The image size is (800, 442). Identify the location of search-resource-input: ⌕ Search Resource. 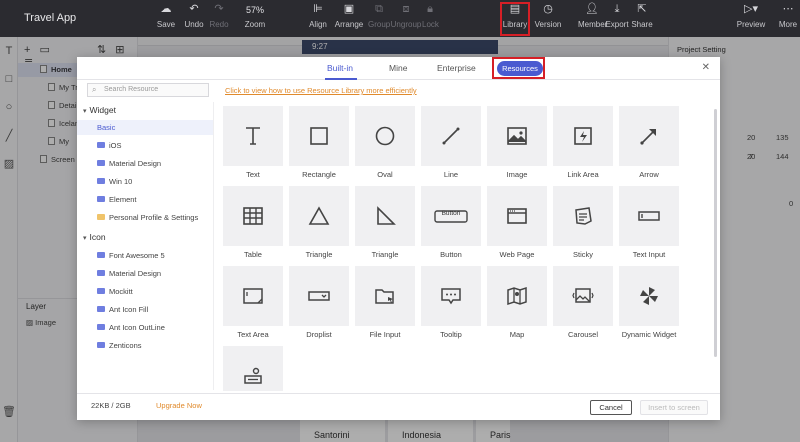
(148, 90).